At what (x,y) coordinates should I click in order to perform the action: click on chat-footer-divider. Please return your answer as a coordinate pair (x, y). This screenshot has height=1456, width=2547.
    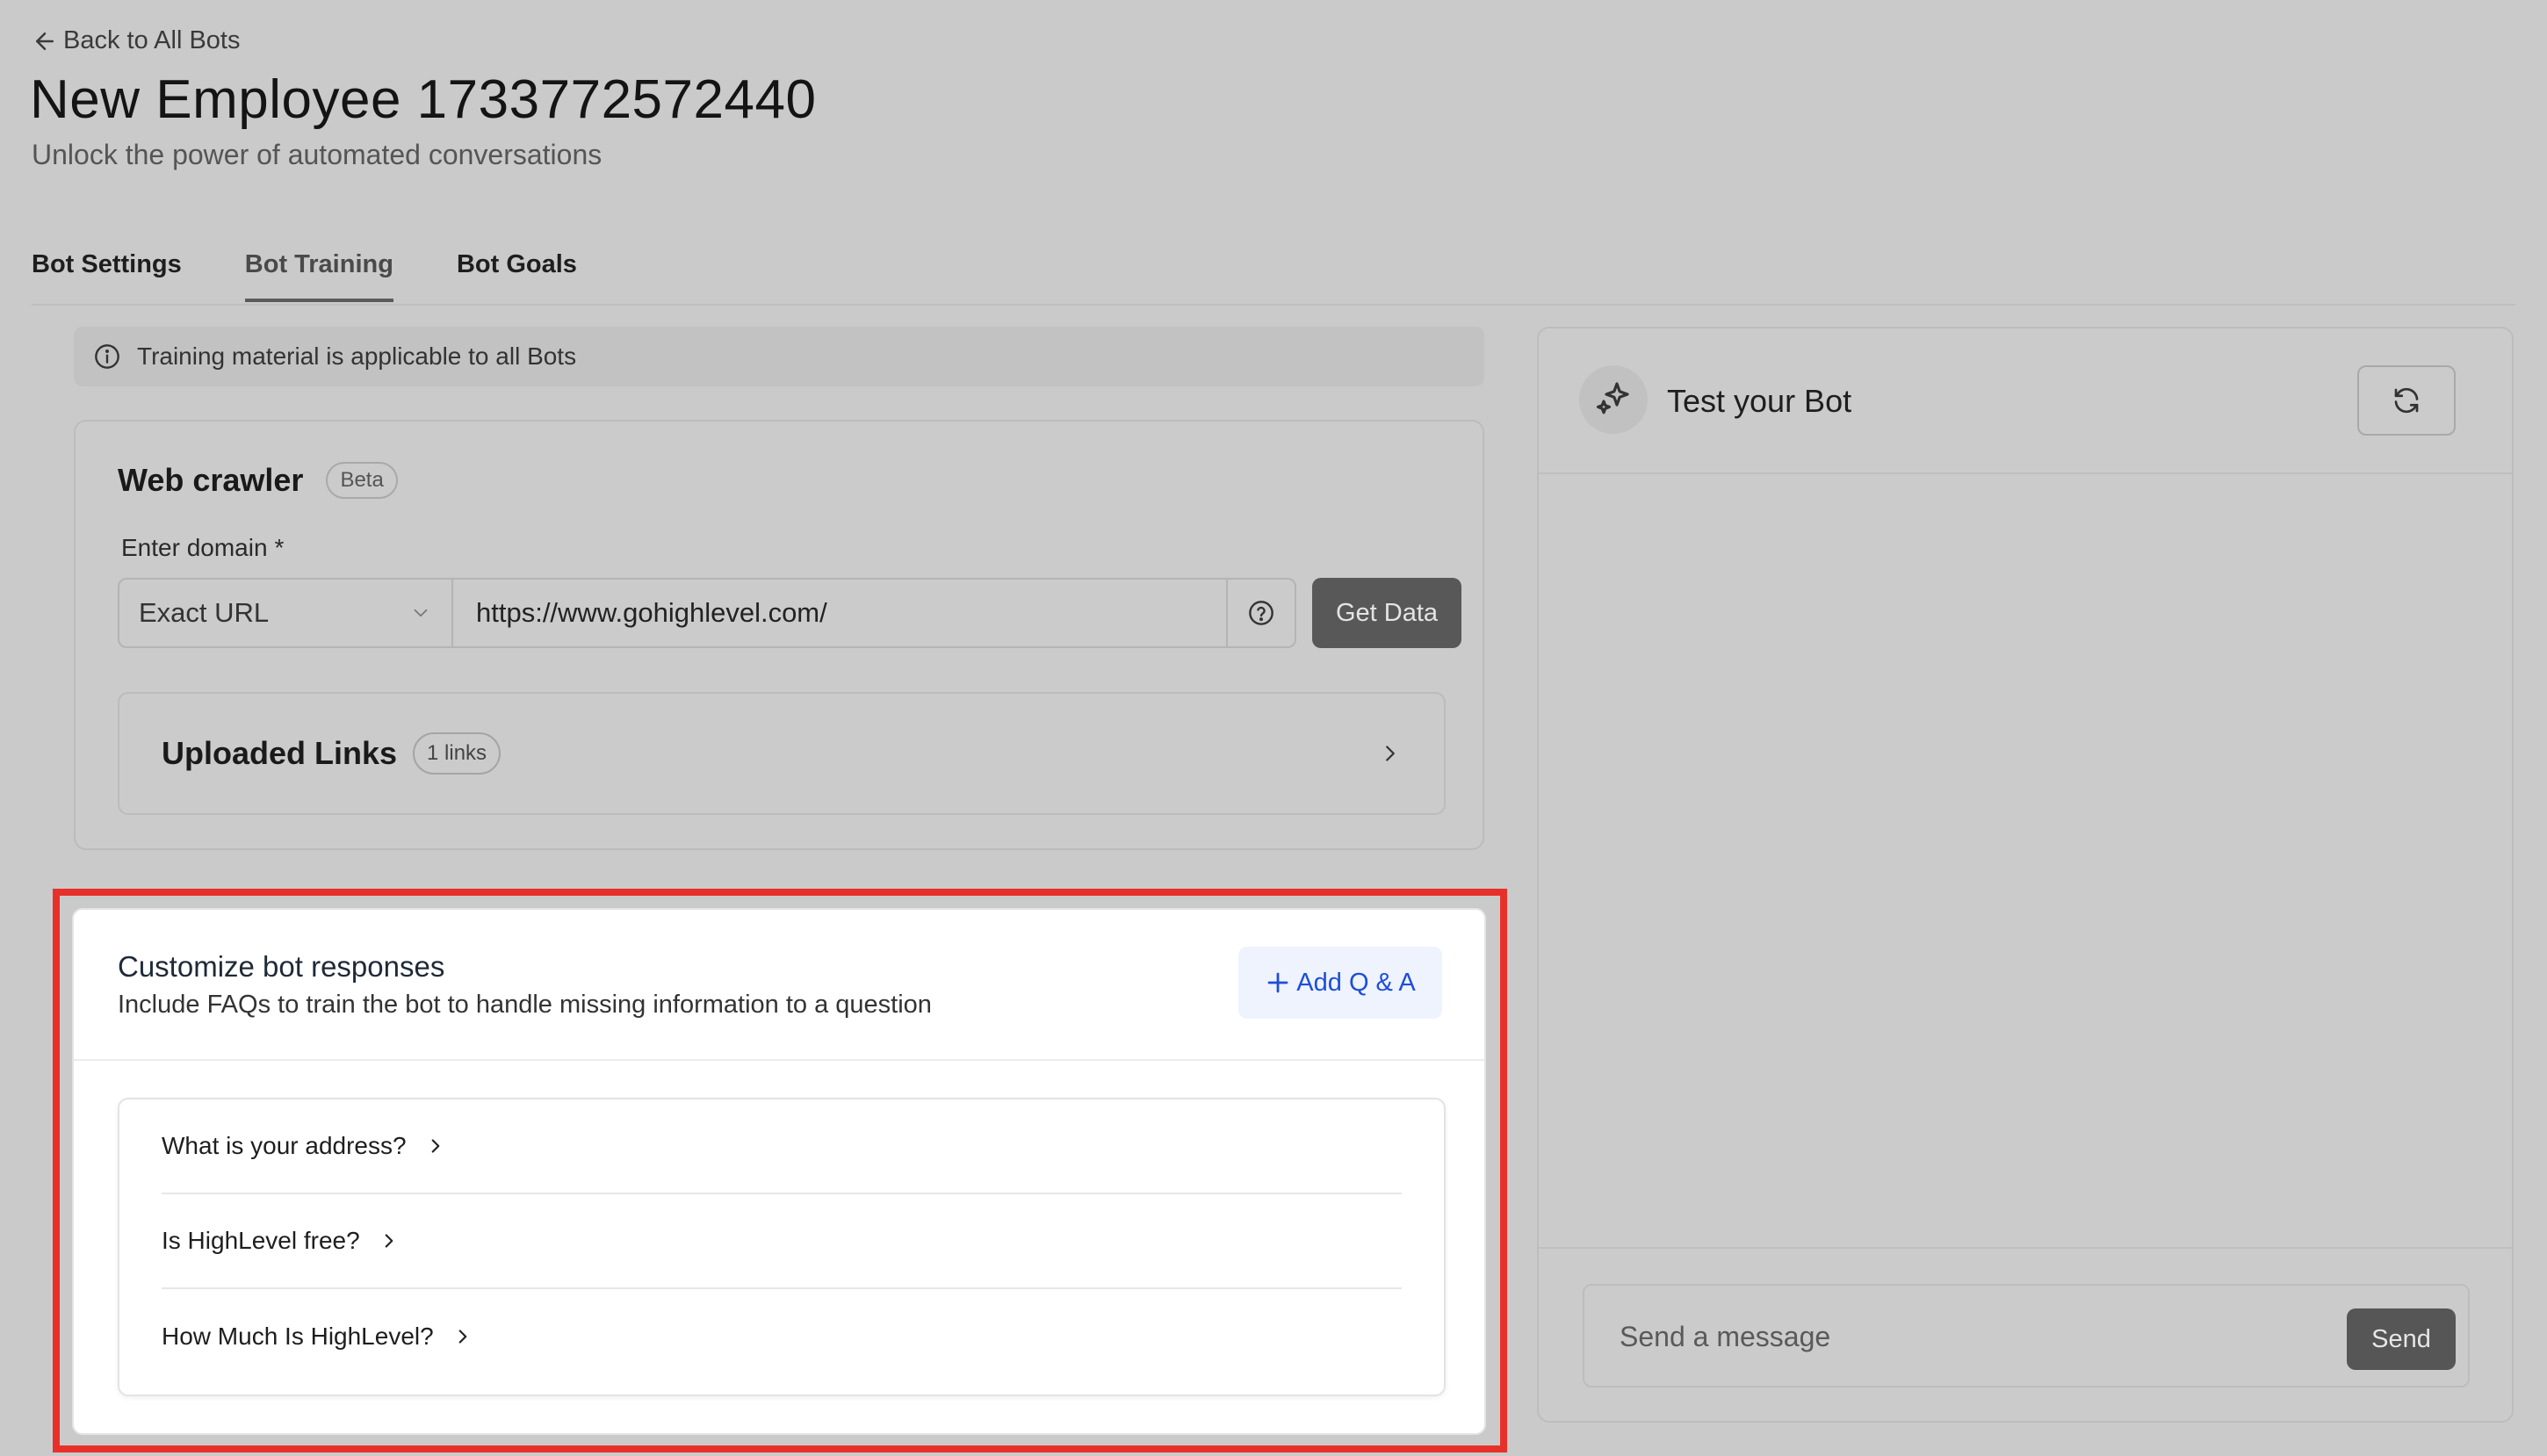
    Looking at the image, I should click on (2025, 1248).